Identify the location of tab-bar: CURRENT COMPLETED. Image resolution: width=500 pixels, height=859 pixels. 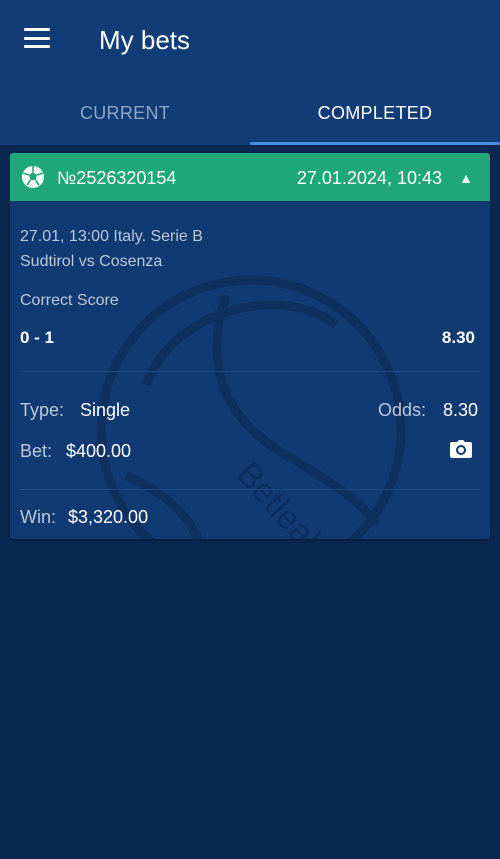
(250, 113).